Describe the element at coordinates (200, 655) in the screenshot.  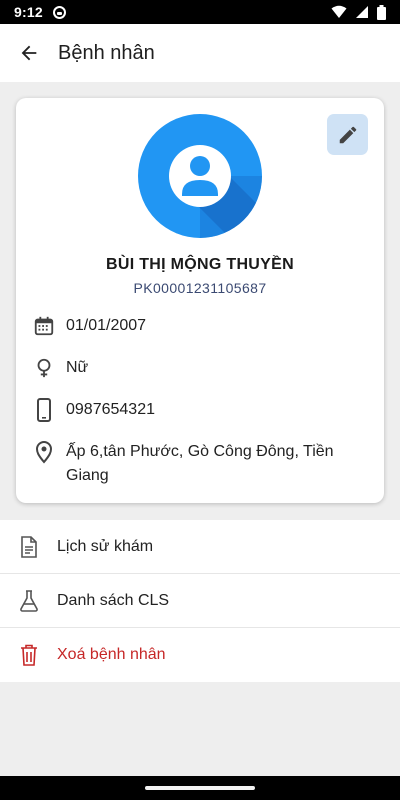
I see `menu-item-delete-patient: Xoá bệnh nhân` at that location.